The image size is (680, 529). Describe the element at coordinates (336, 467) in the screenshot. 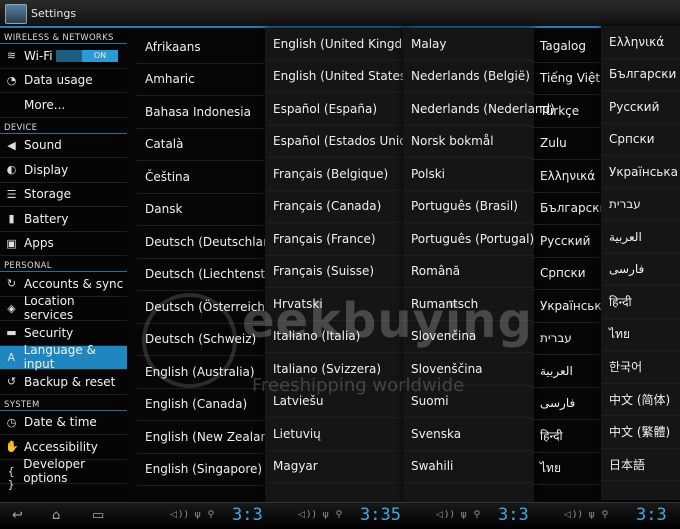

I see `language-option: Magyar` at that location.